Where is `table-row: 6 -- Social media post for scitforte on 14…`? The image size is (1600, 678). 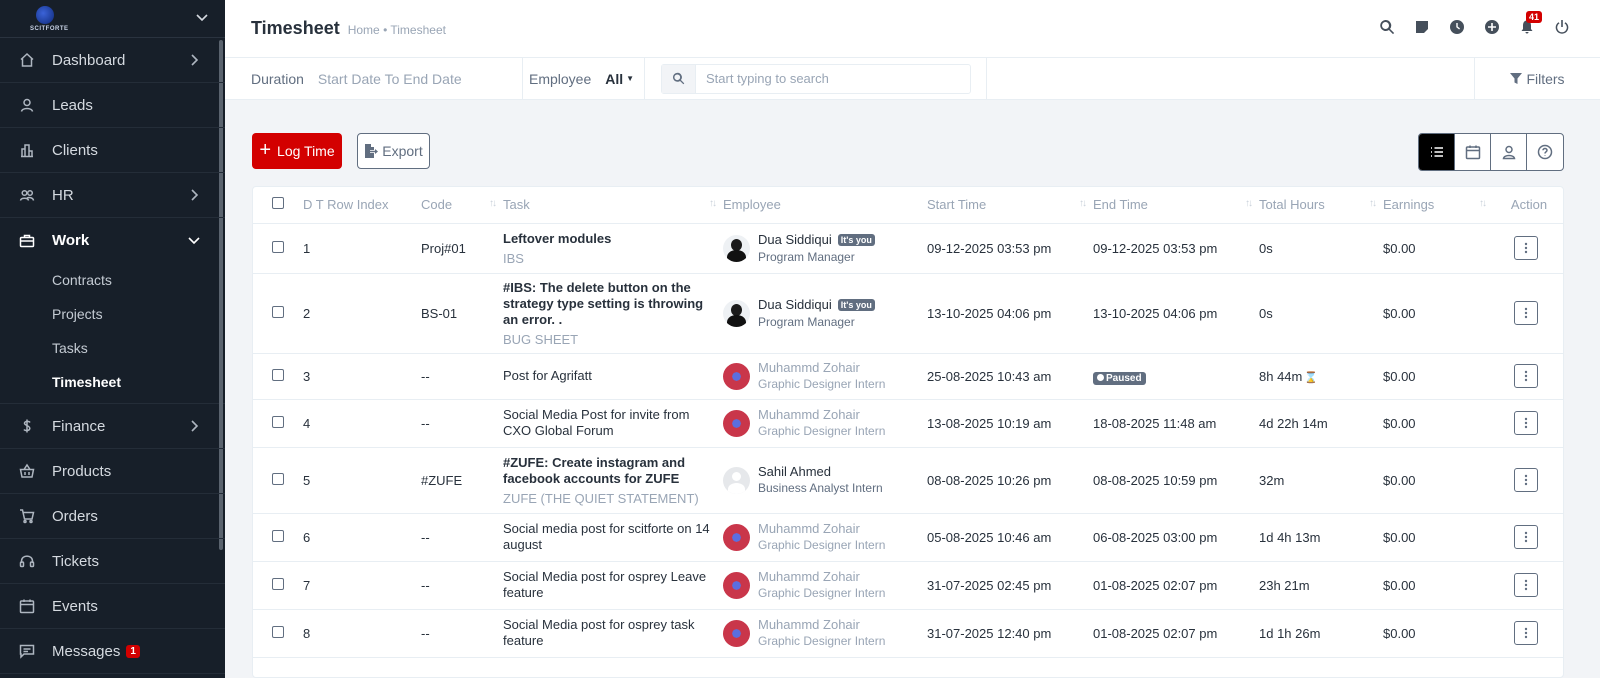
table-row: 6 -- Social media post for scitforte on 14… is located at coordinates (908, 537).